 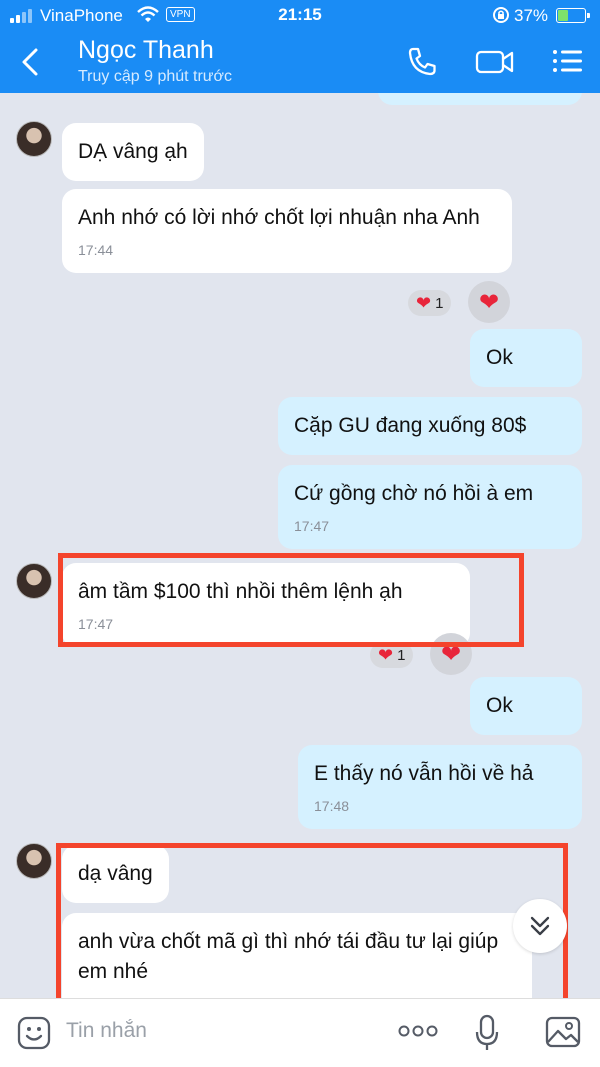 I want to click on message-bubble: Cứ gồng chờ nó hồi à em 17:47, so click(x=430, y=507).